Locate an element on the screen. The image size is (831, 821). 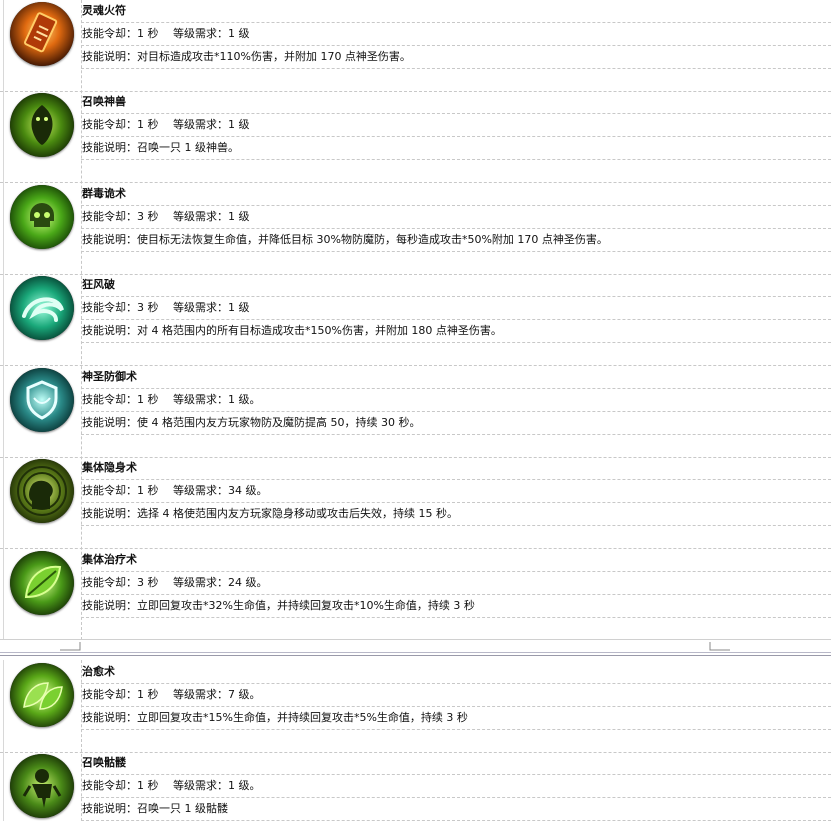
page-break is located at coordinates (415, 650).